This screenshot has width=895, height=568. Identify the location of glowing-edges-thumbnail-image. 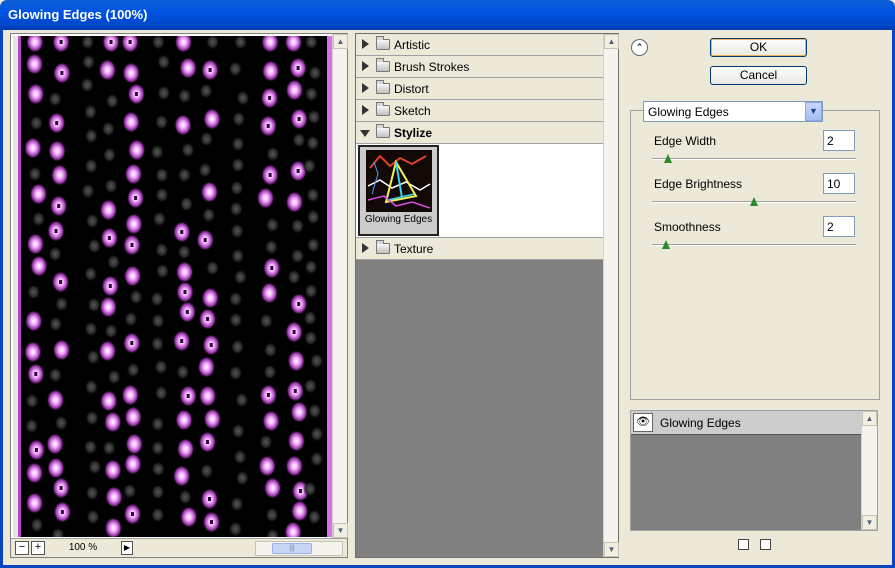
(399, 181).